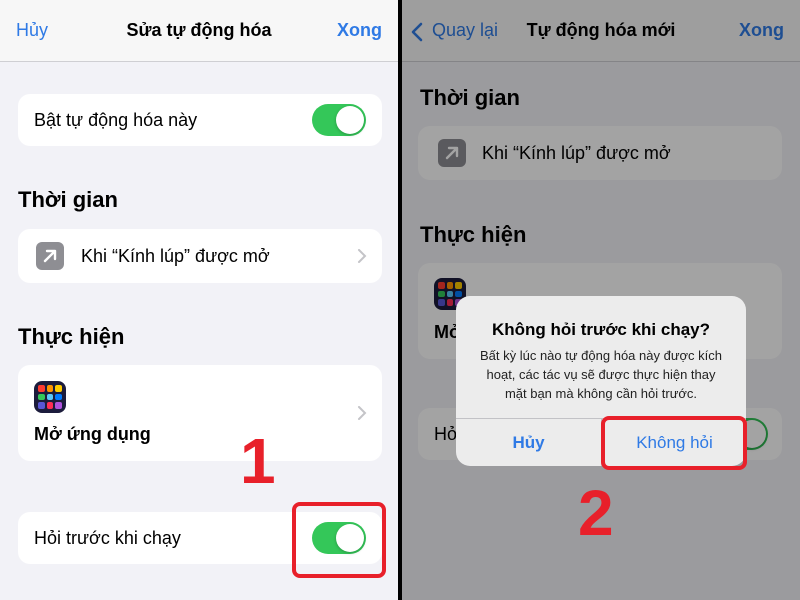  Describe the element at coordinates (116, 120) in the screenshot. I see `enable-automation-label: Bật tự động hóa này` at that location.